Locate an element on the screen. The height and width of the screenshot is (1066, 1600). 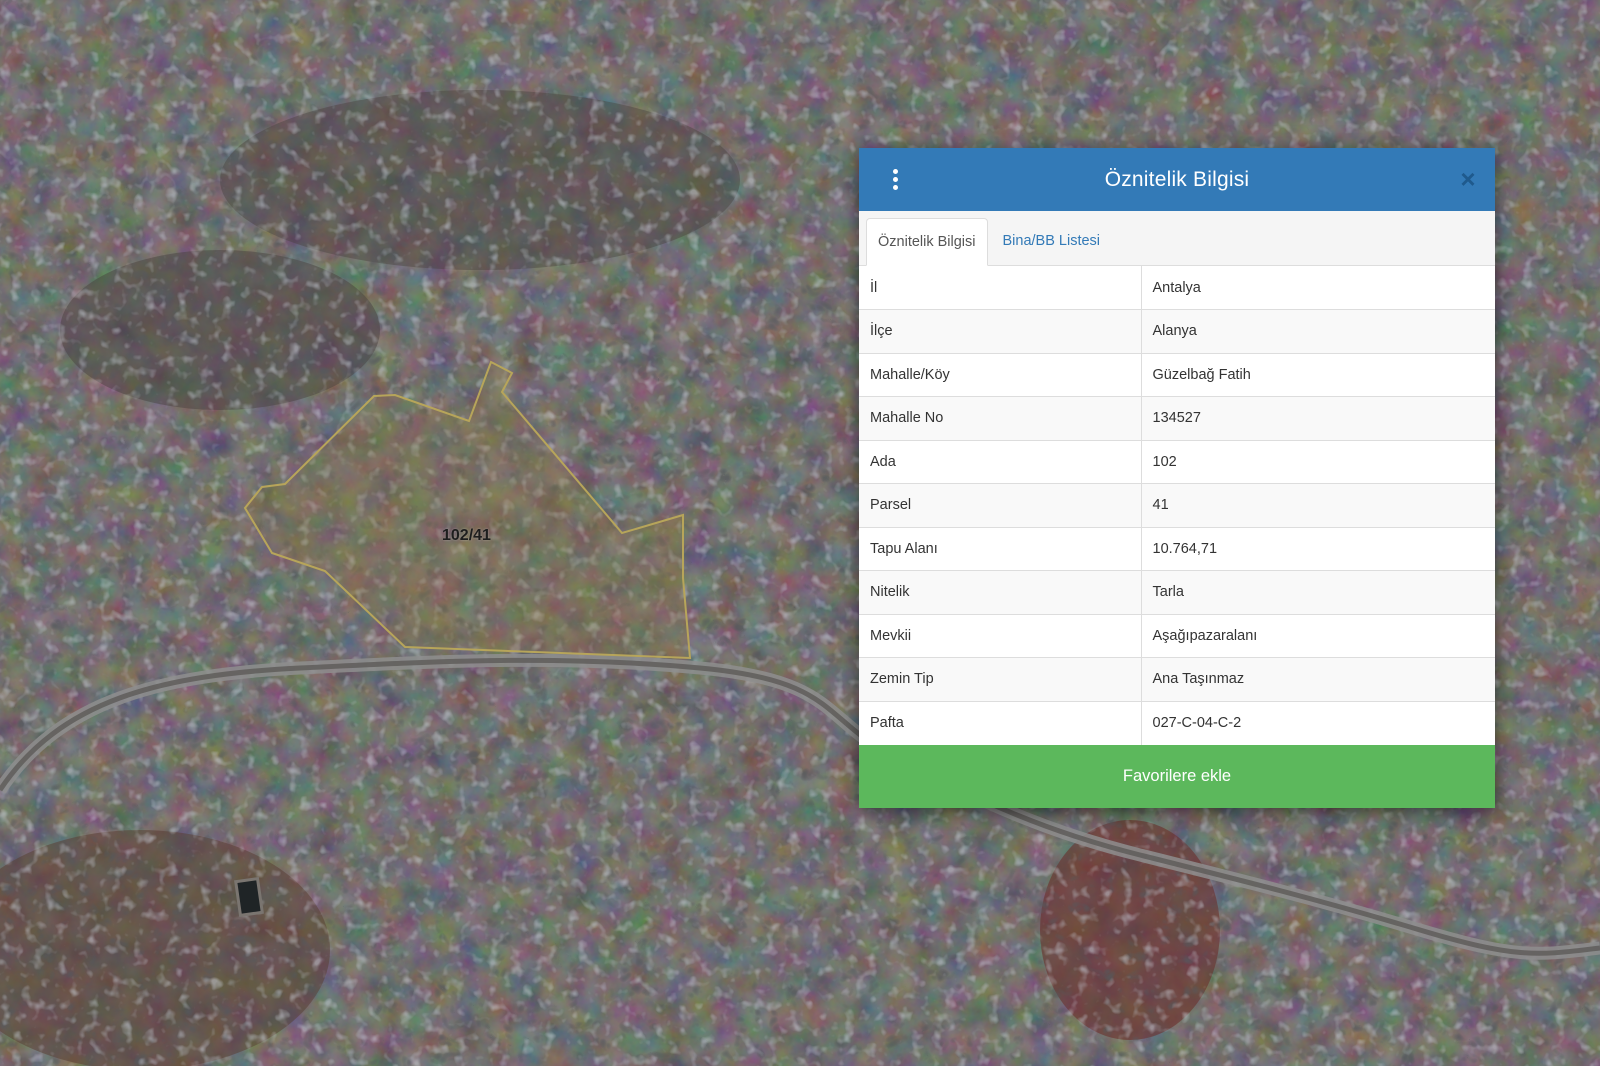
row-key: Mahalle No is located at coordinates (1000, 418).